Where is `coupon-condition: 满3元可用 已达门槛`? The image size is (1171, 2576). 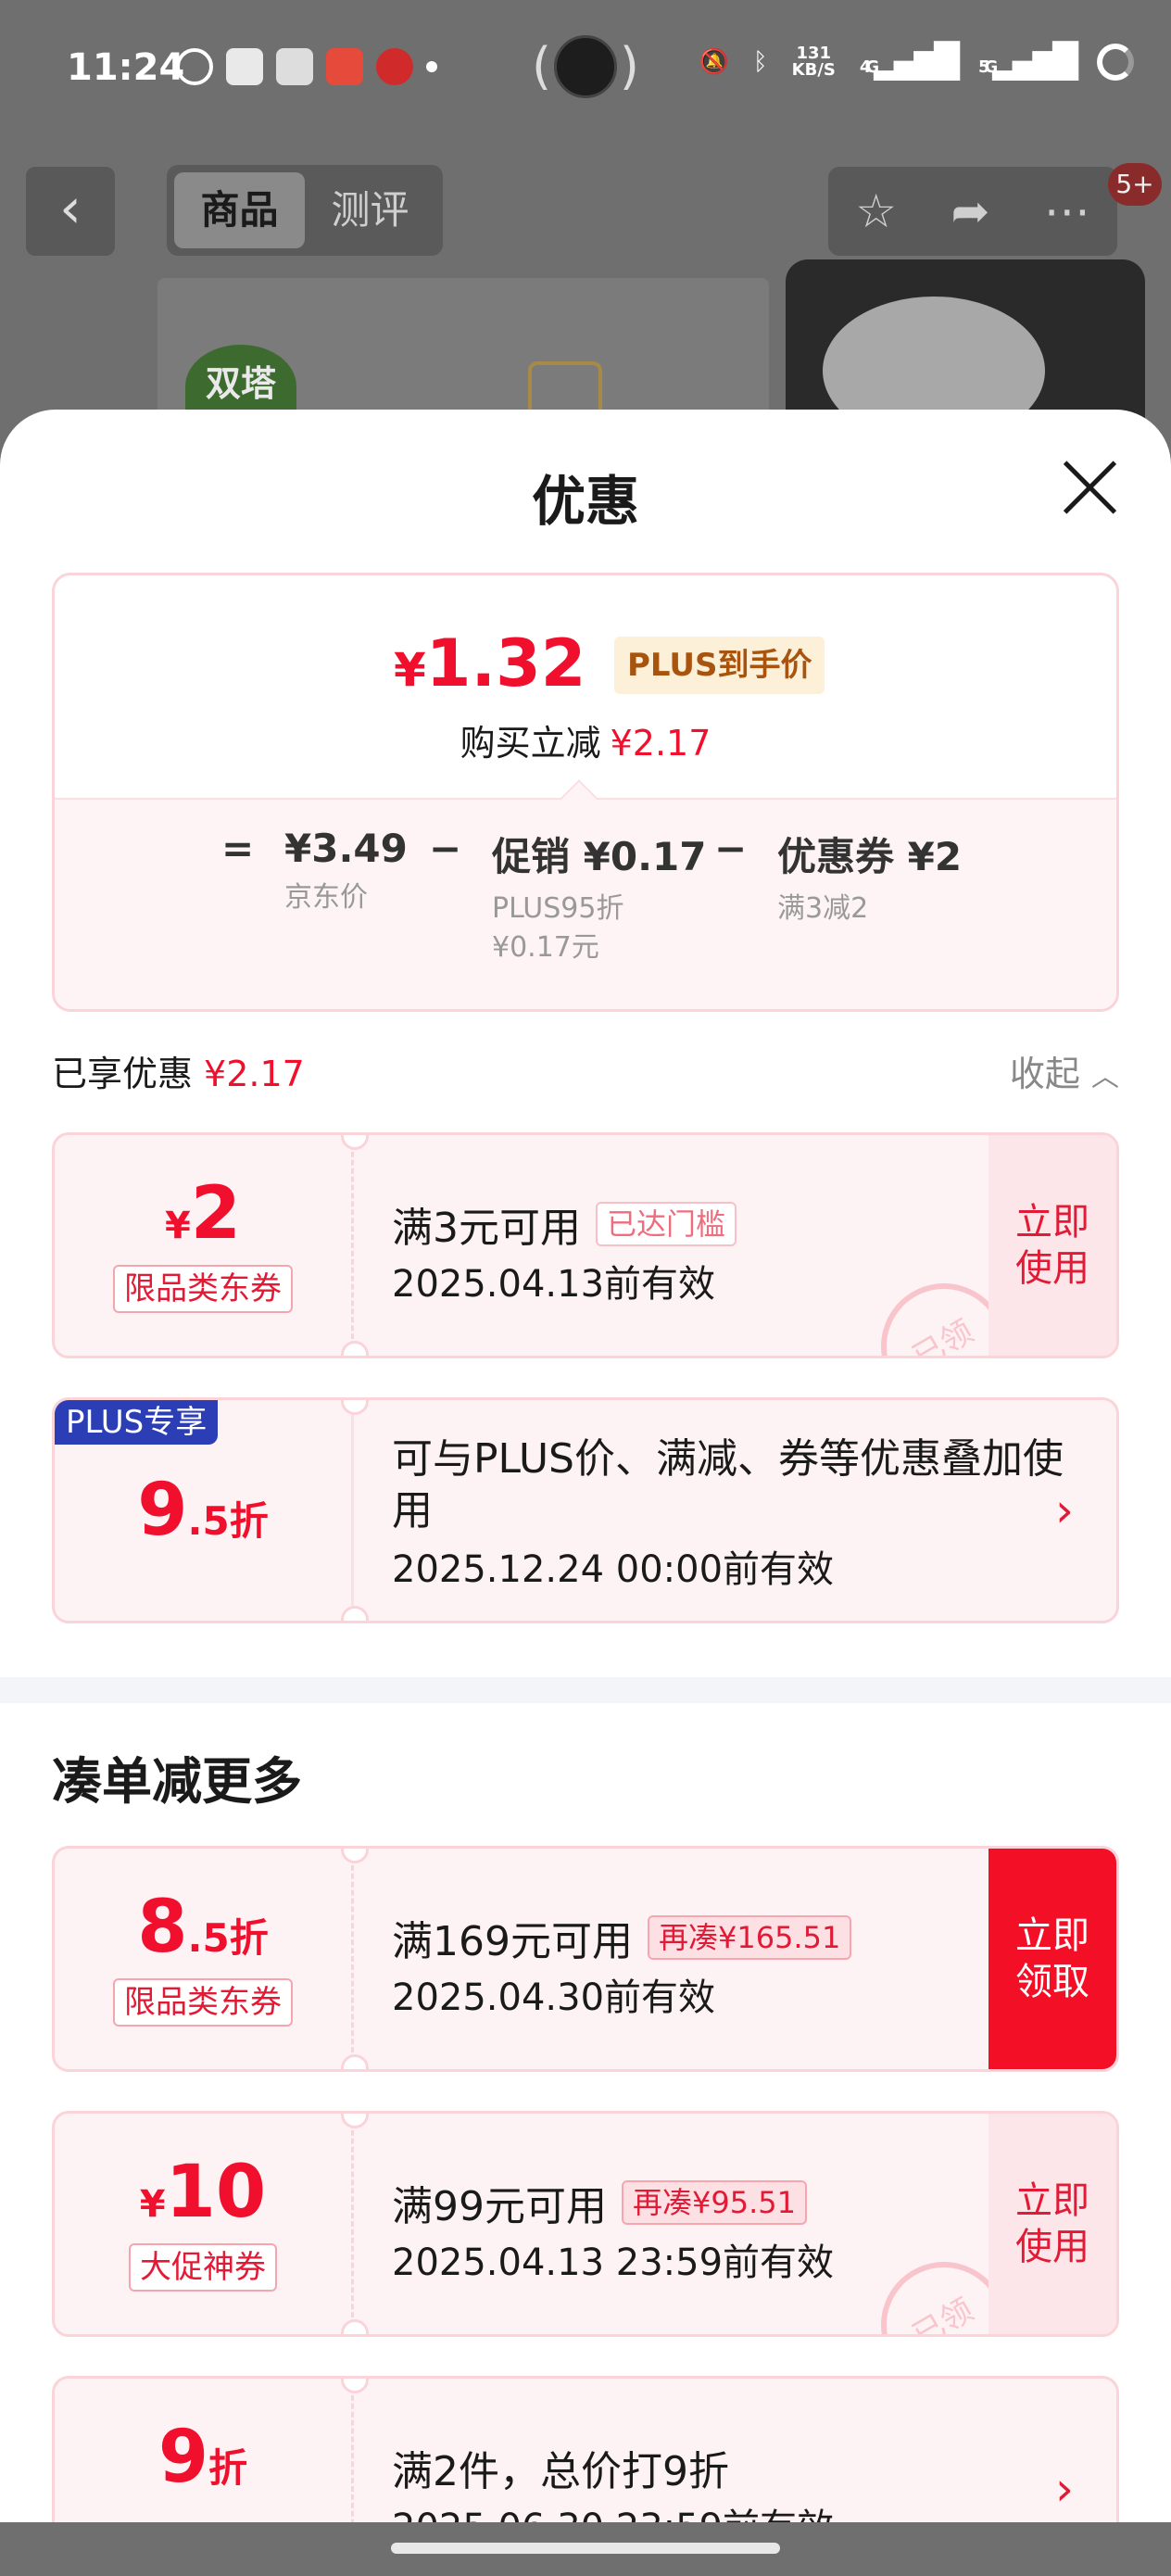
coupon-condition: 满3元可用 已达门槛 is located at coordinates (565, 1224).